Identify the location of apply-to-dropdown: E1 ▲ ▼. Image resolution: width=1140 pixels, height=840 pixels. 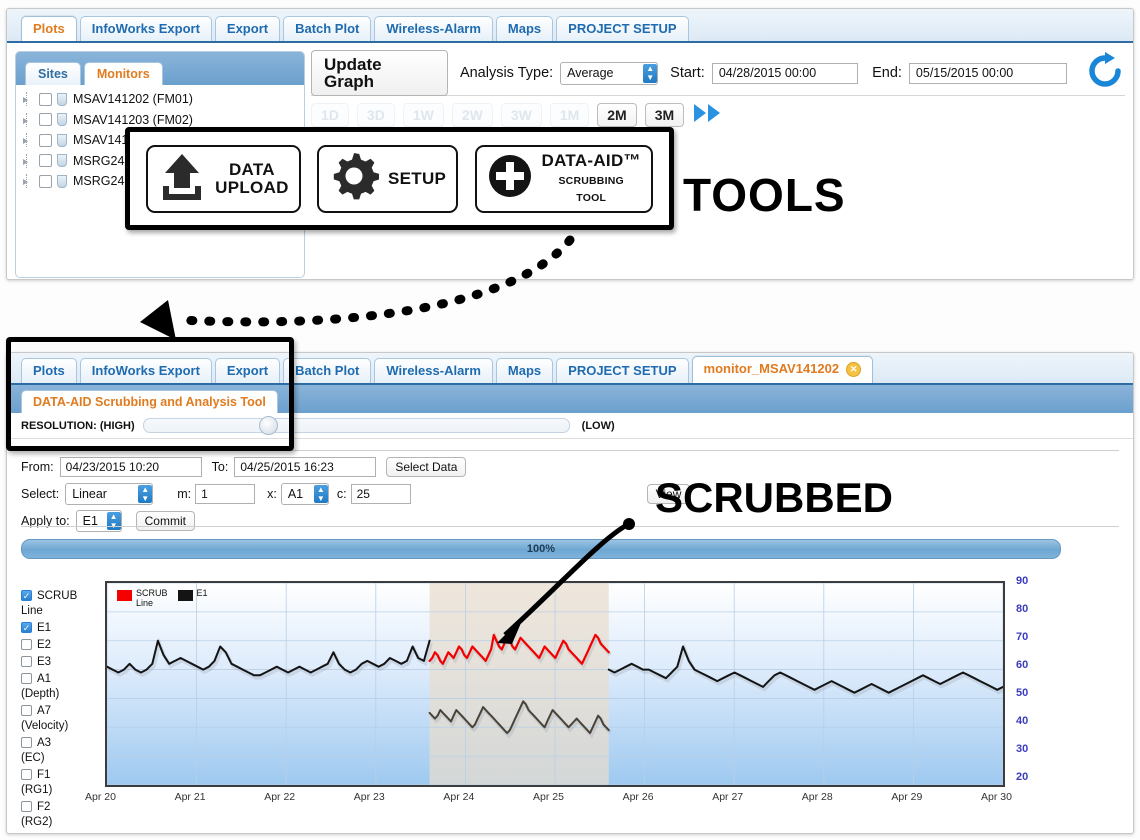
(98, 520).